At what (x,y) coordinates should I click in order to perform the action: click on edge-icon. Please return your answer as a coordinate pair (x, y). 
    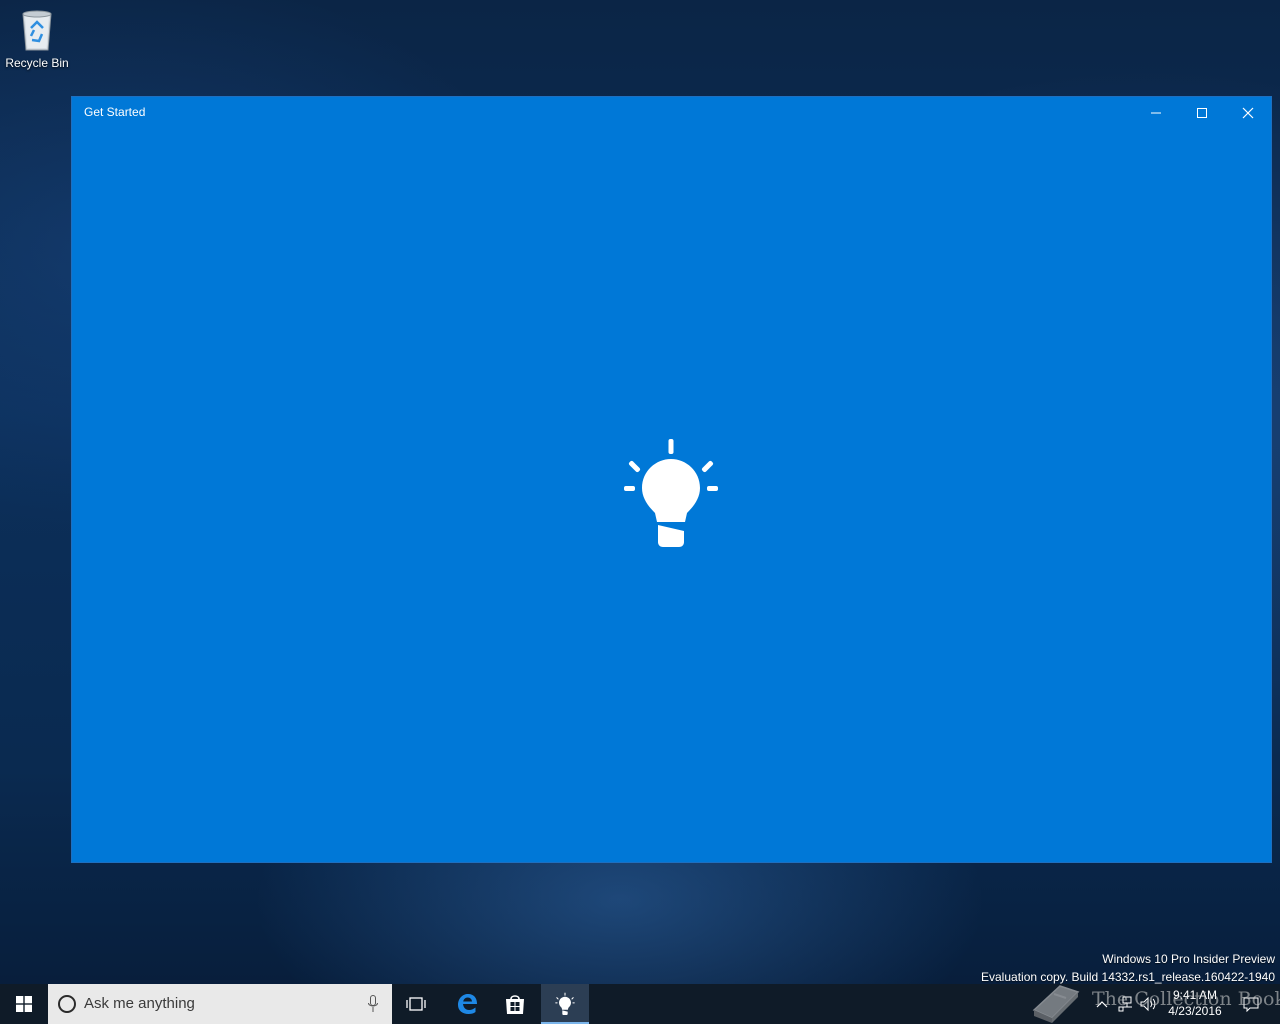
    Looking at the image, I should click on (467, 1004).